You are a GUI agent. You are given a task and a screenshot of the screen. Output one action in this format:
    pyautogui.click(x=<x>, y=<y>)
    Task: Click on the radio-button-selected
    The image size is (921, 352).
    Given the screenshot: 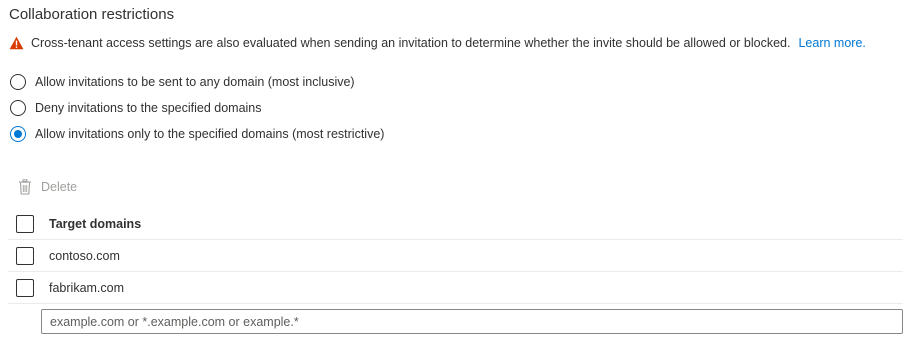 What is the action you would take?
    pyautogui.click(x=18, y=134)
    